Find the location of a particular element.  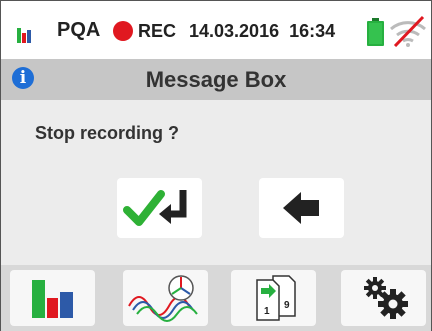

time-text: 16:34 is located at coordinates (312, 31).